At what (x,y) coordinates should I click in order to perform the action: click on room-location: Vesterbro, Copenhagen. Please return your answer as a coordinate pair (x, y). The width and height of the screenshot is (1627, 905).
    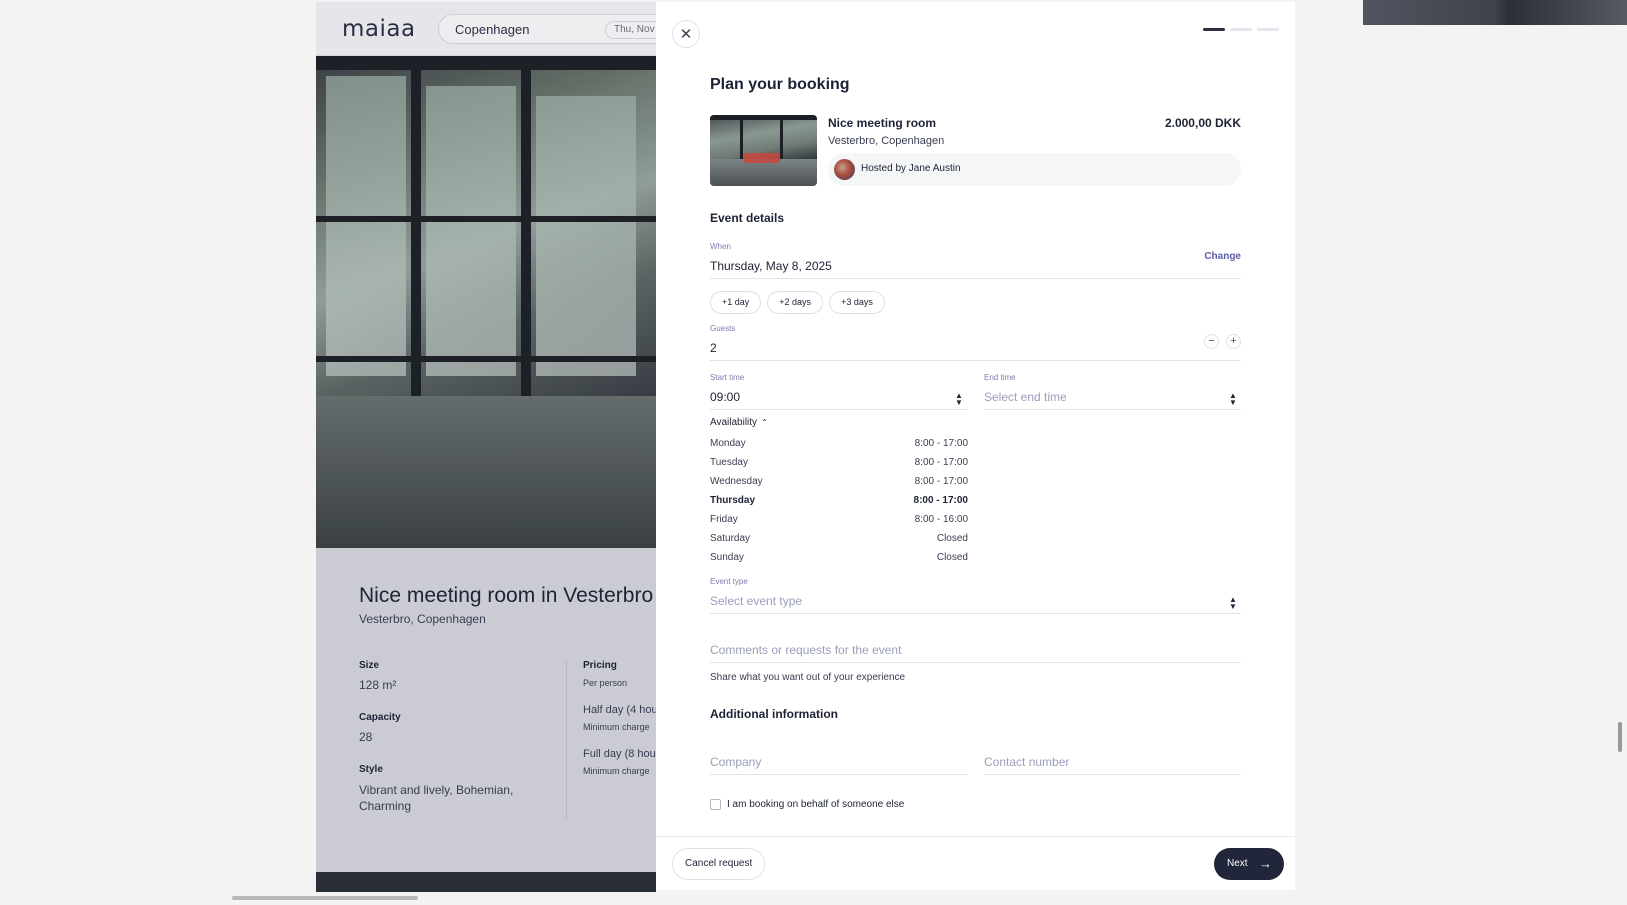
    Looking at the image, I should click on (886, 141).